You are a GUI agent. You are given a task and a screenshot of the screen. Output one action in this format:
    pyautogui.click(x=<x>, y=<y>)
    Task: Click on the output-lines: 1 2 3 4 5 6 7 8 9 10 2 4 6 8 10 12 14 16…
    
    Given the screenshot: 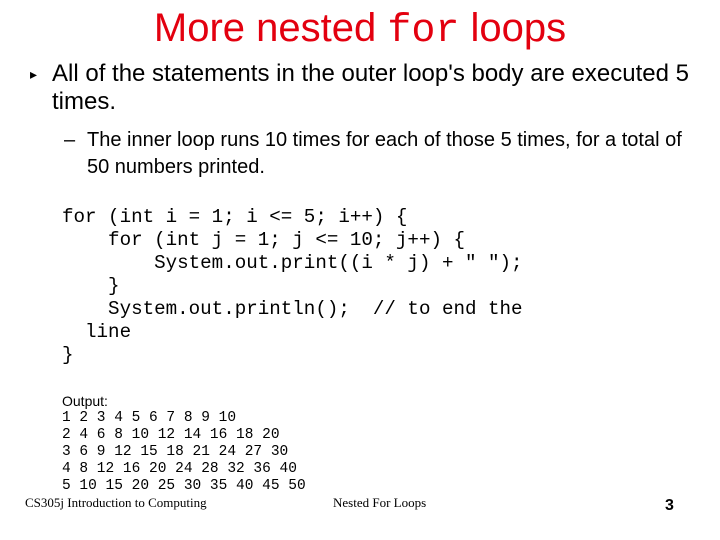 What is the action you would take?
    pyautogui.click(x=184, y=452)
    